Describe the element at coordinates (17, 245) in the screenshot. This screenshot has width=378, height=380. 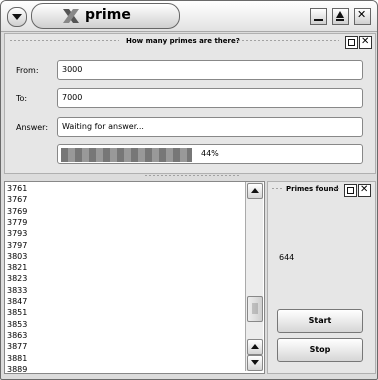
I see `list-item: 3797` at that location.